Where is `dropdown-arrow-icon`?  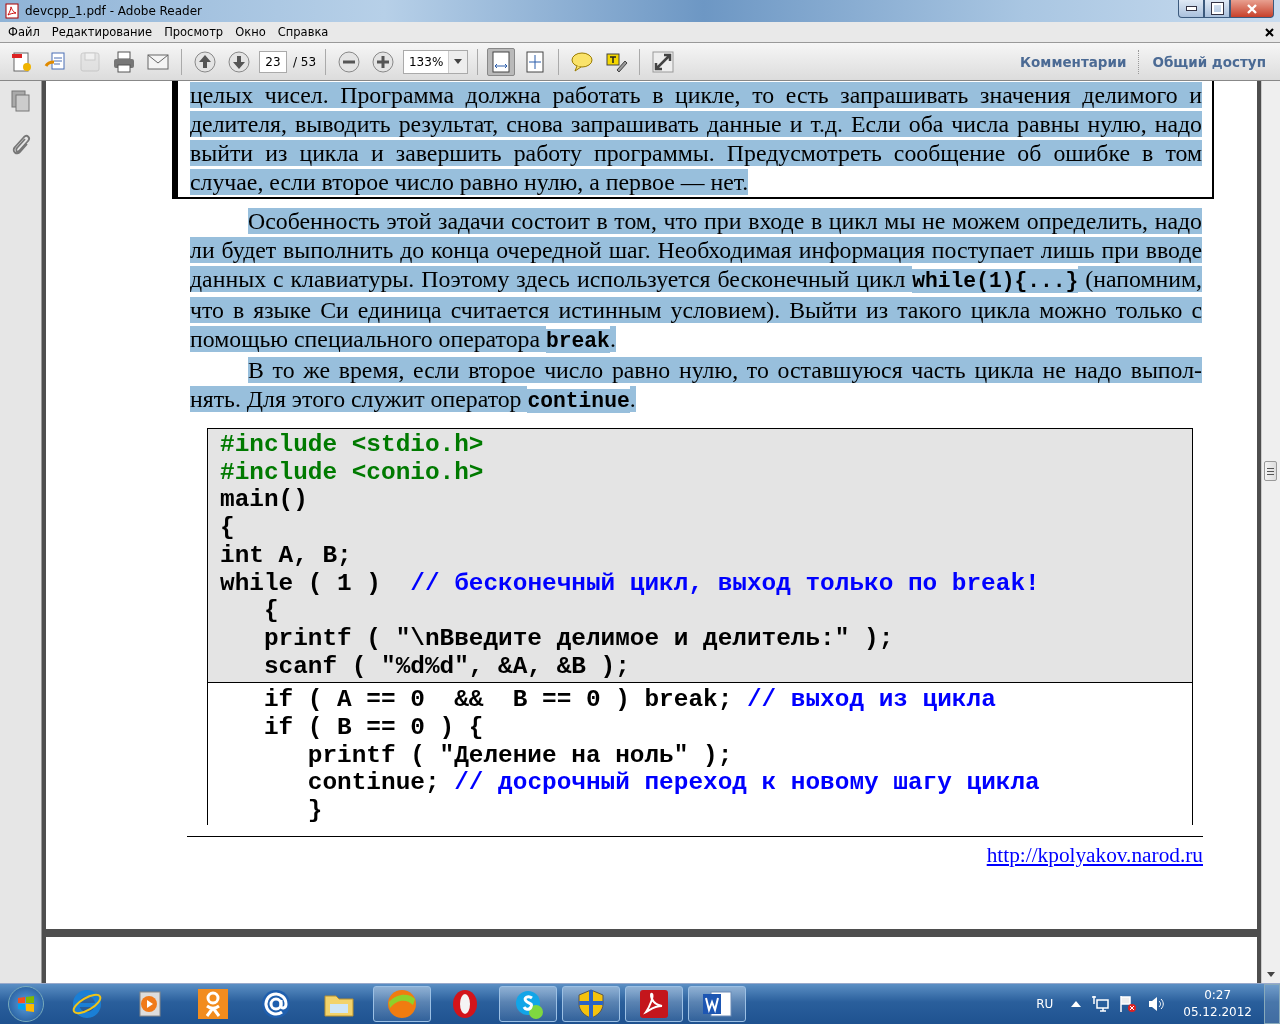 dropdown-arrow-icon is located at coordinates (458, 61).